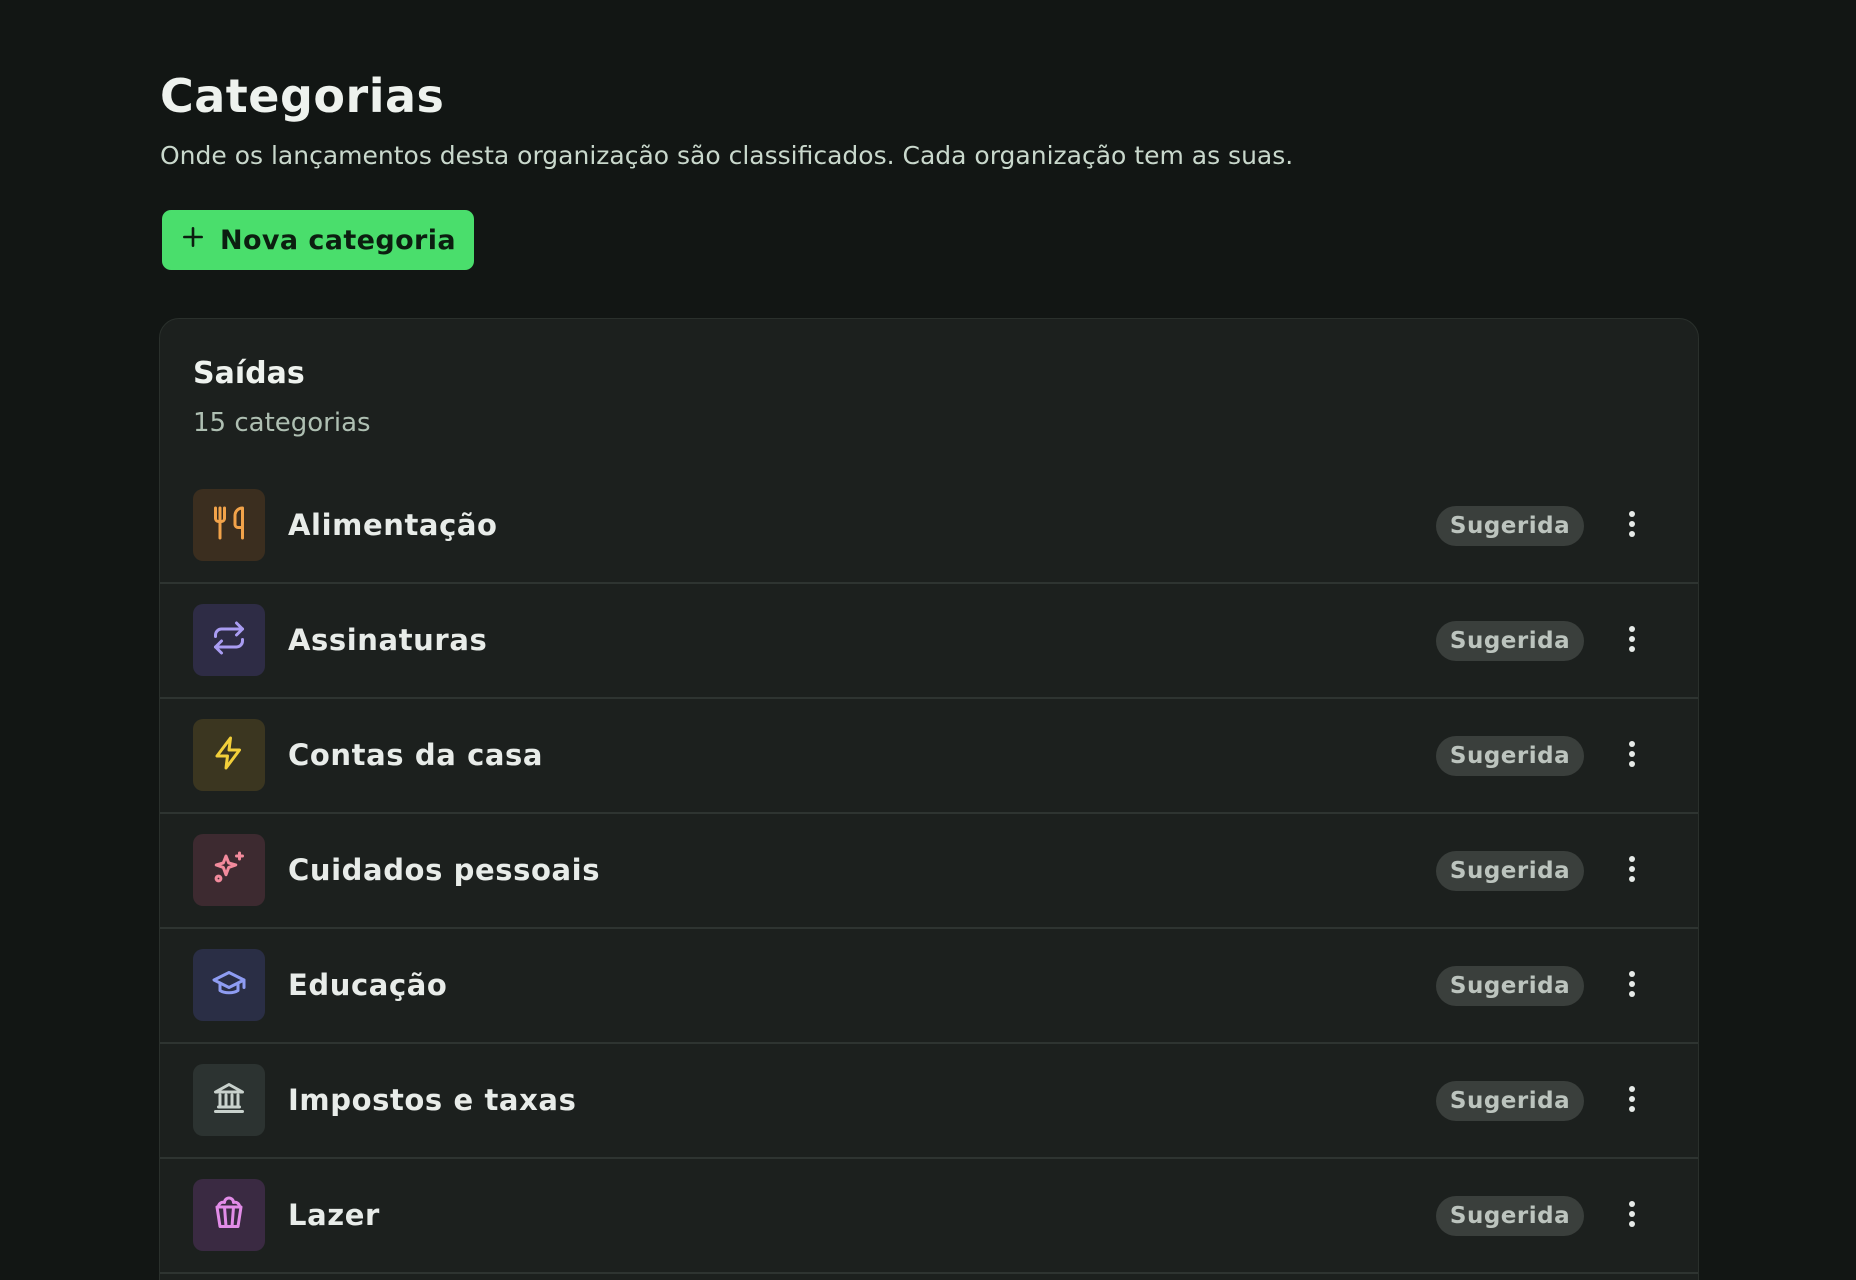 The image size is (1856, 1280). What do you see at coordinates (929, 986) in the screenshot?
I see `category-row-educacao: Educação Sugerida` at bounding box center [929, 986].